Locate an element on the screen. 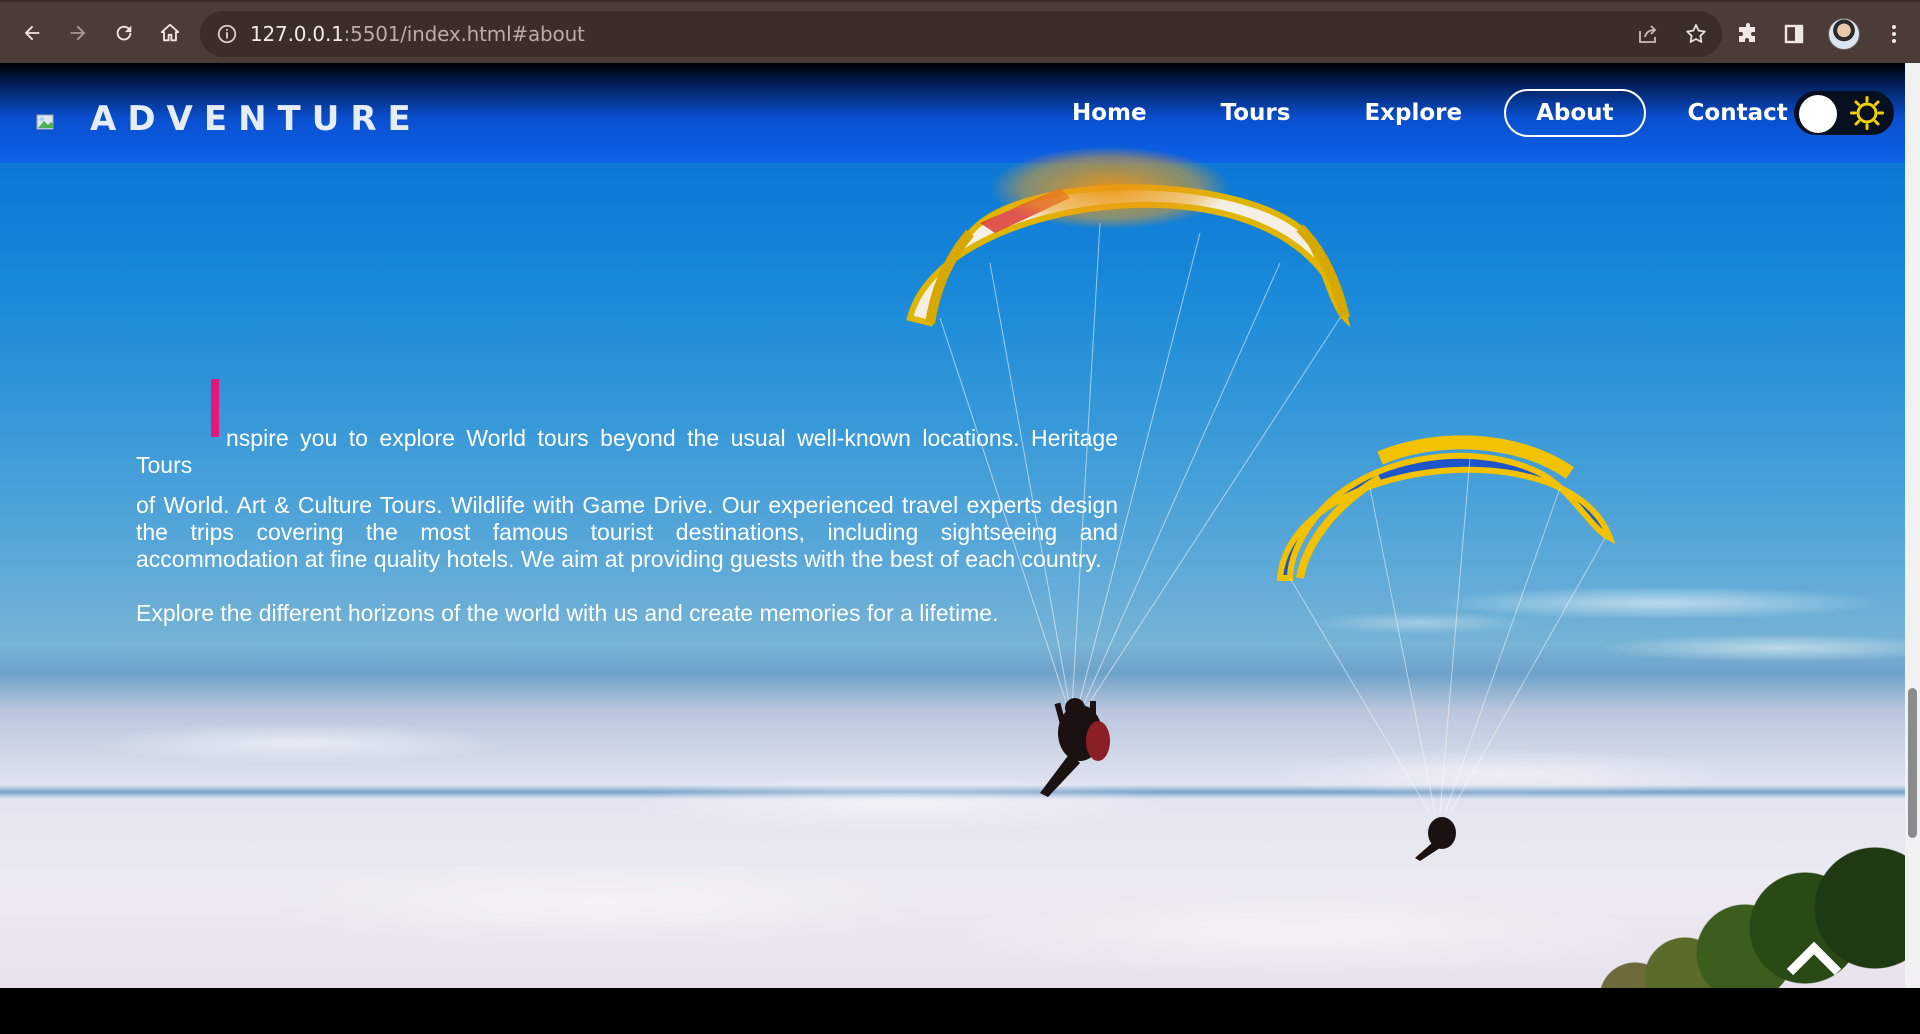  canopy-glow is located at coordinates (1110, 188).